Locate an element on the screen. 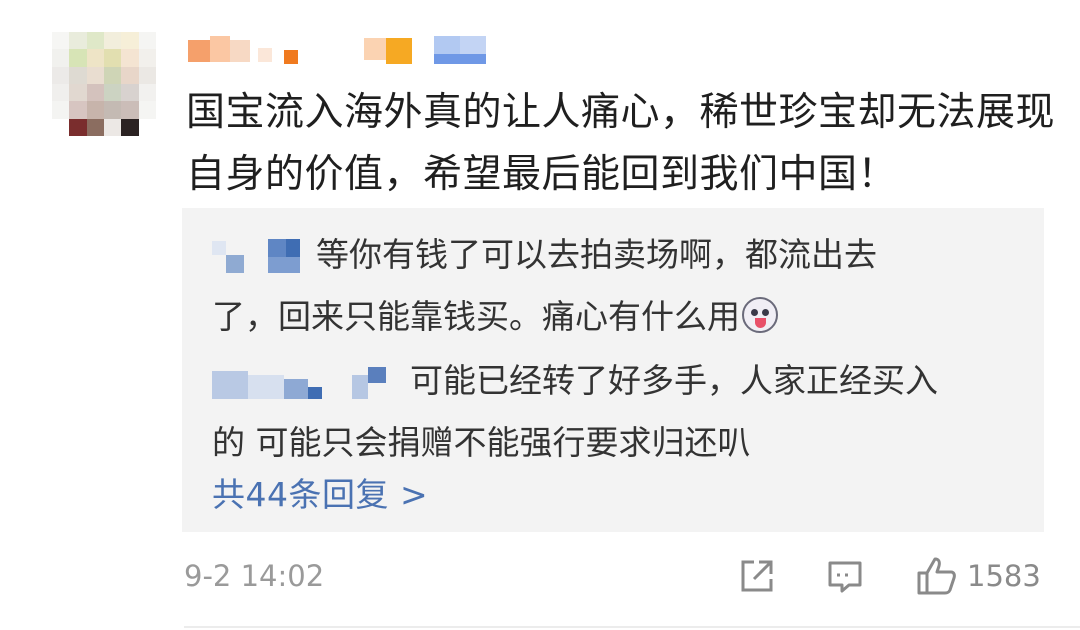 This screenshot has width=1080, height=630. like-count: 1583 is located at coordinates (1004, 576).